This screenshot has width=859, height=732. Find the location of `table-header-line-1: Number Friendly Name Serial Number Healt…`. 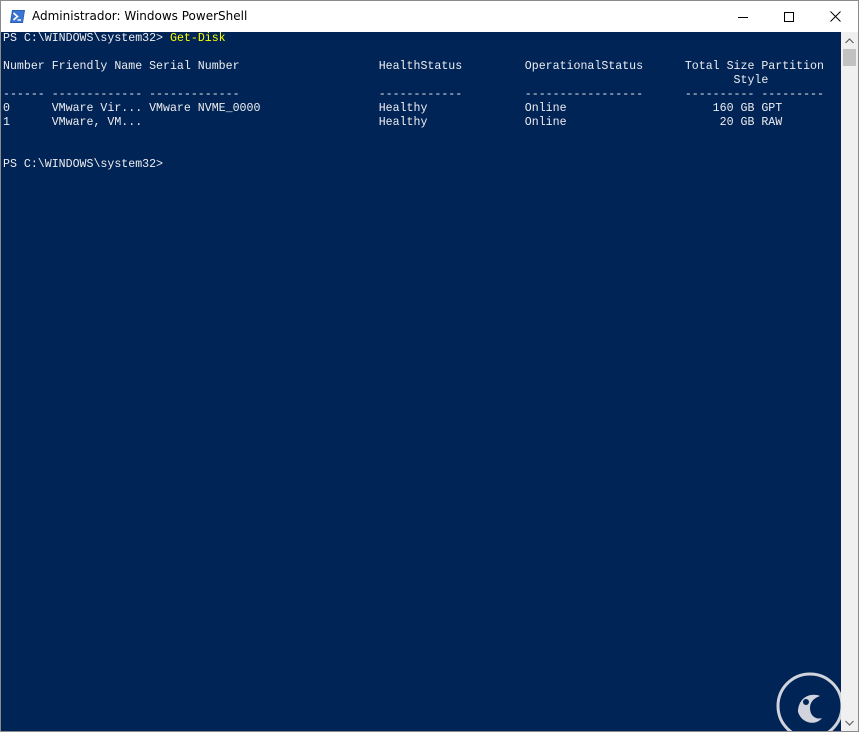

table-header-line-1: Number Friendly Name Serial Number Healt… is located at coordinates (413, 66).